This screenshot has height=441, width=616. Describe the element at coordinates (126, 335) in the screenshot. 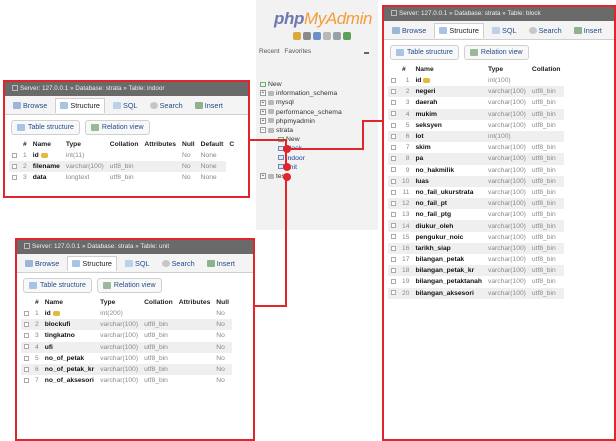

I see `table-row: 3 tingkatno varchar(100) utf8_bin No` at that location.